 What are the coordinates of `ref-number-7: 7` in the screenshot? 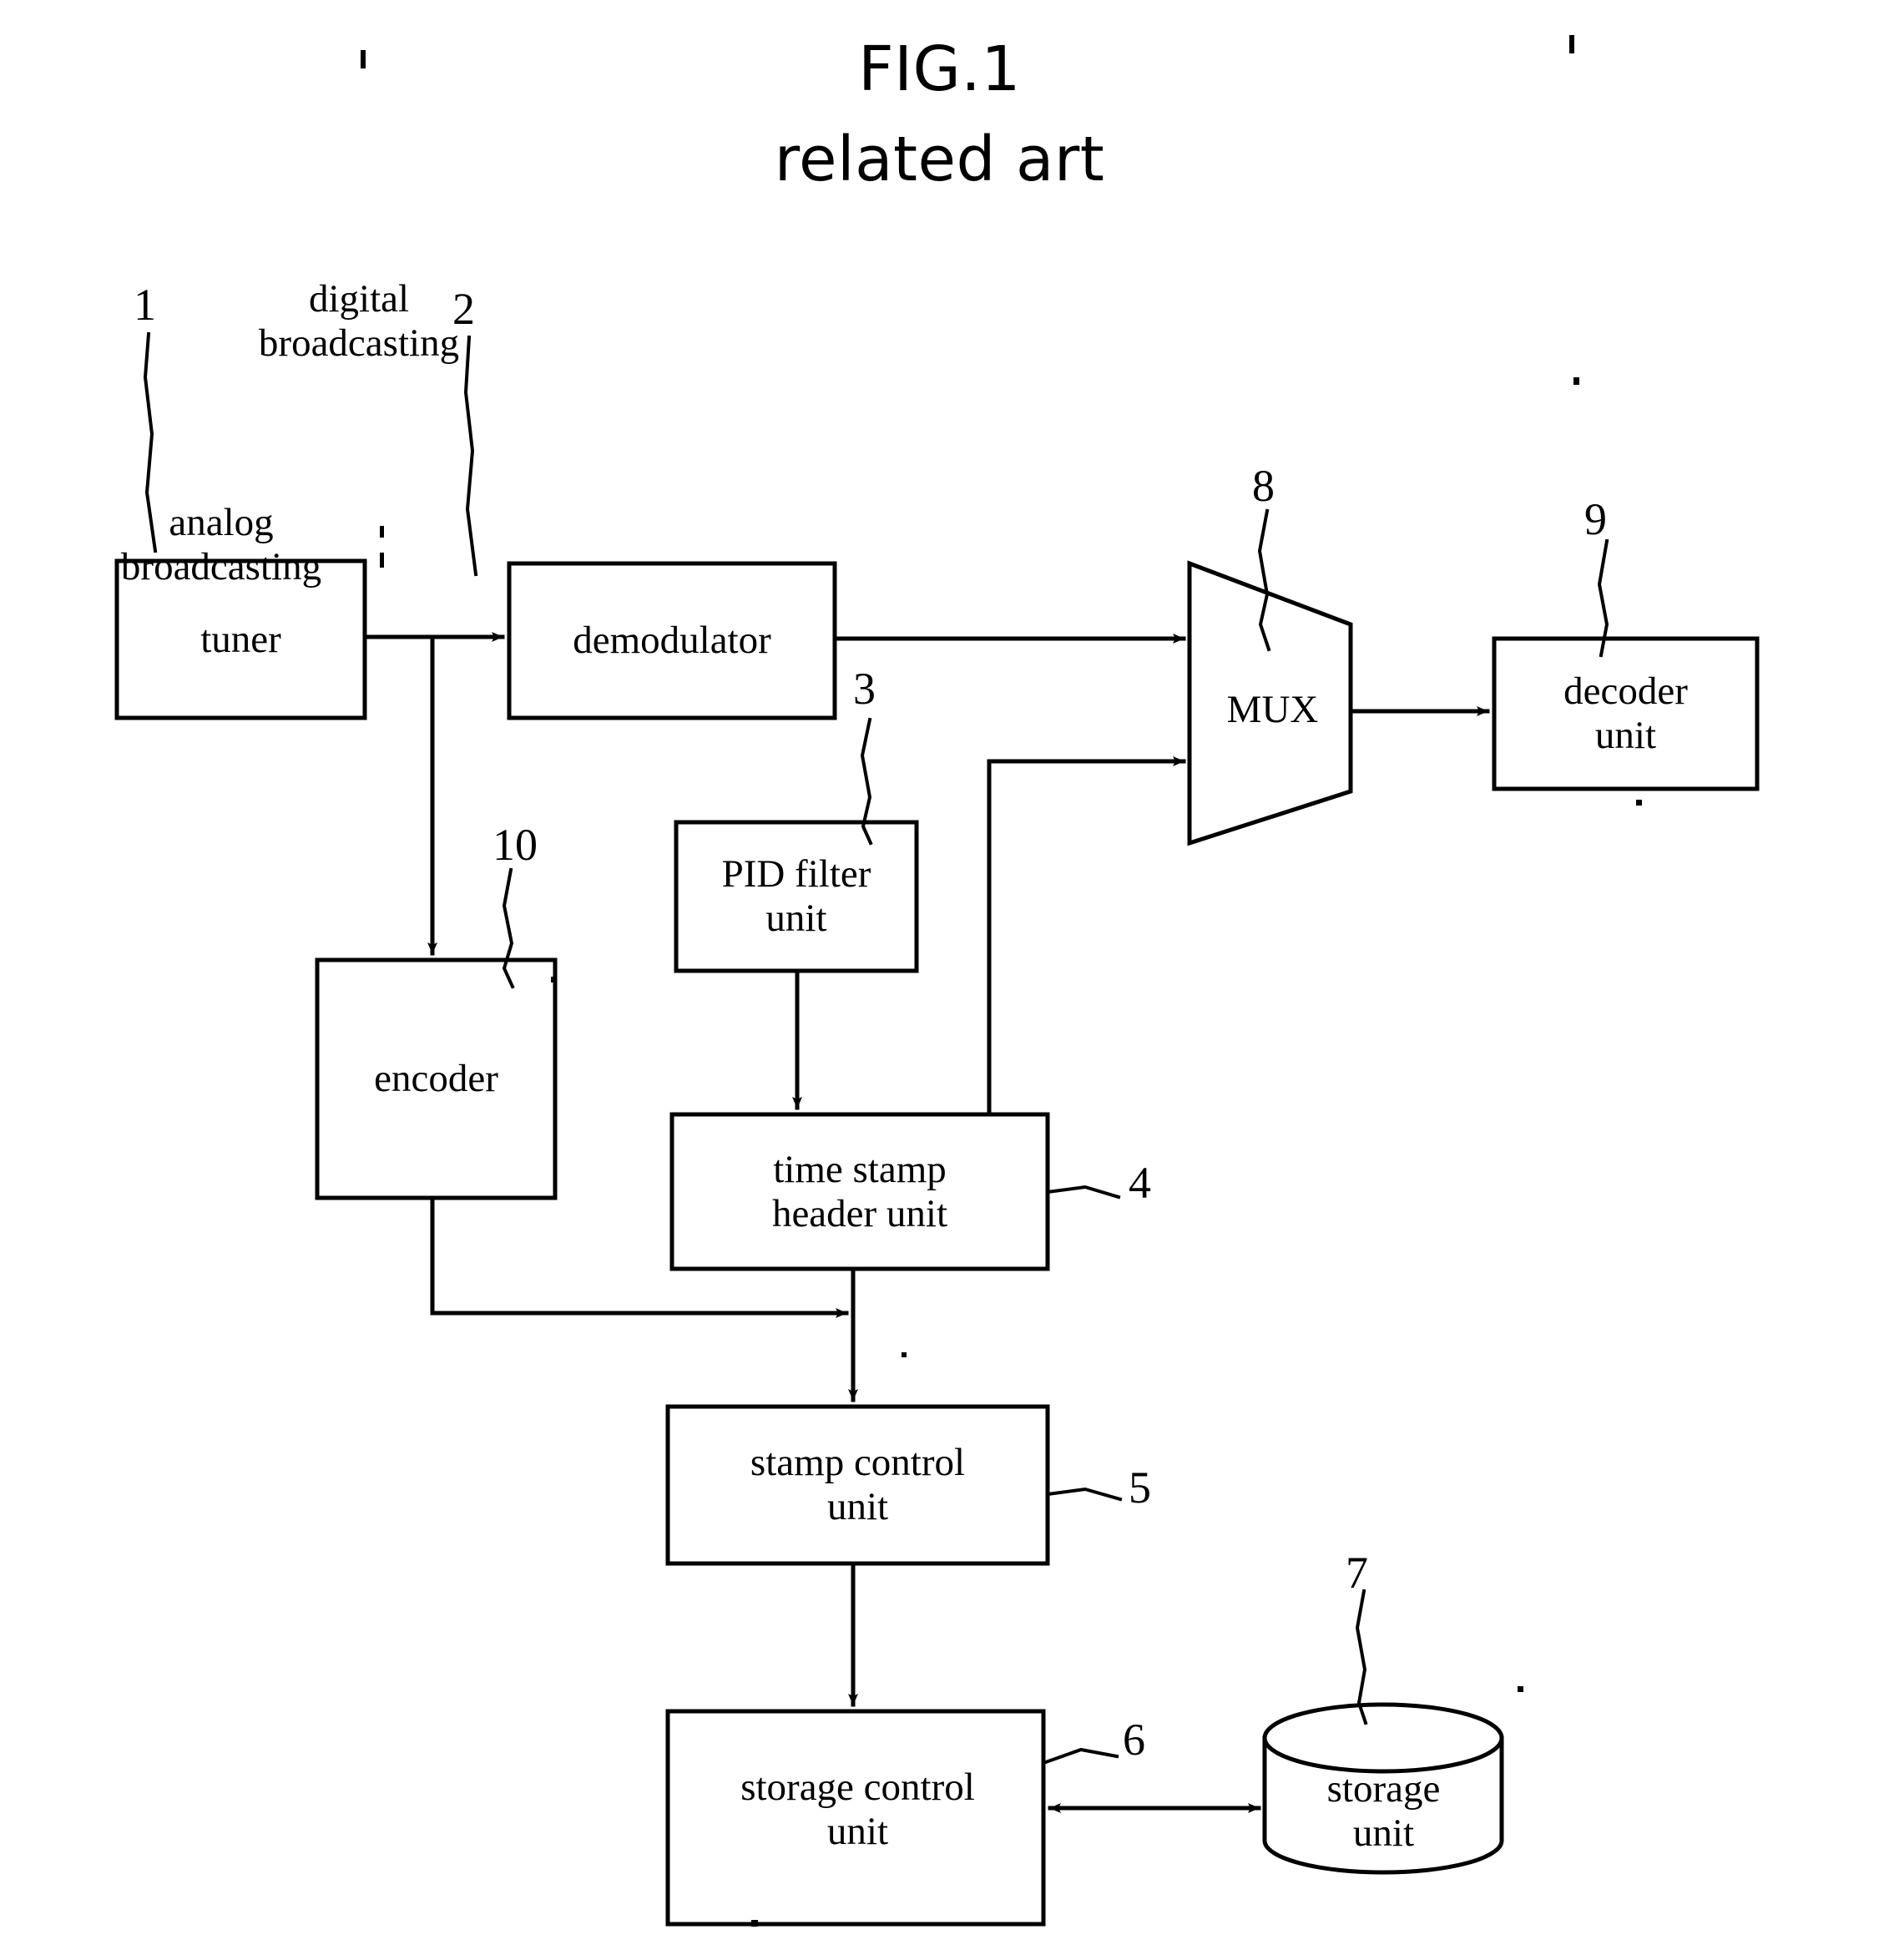 It's located at (1357, 1573).